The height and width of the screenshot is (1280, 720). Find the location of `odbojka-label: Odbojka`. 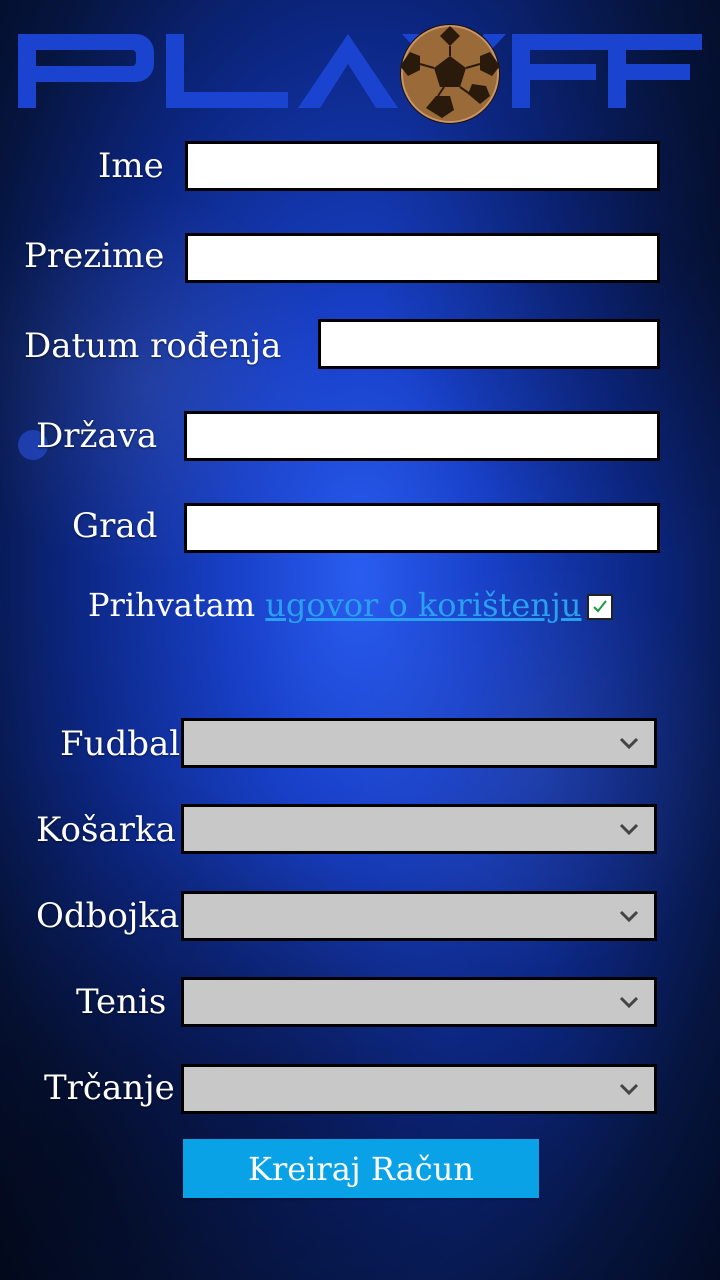

odbojka-label: Odbojka is located at coordinates (108, 916).